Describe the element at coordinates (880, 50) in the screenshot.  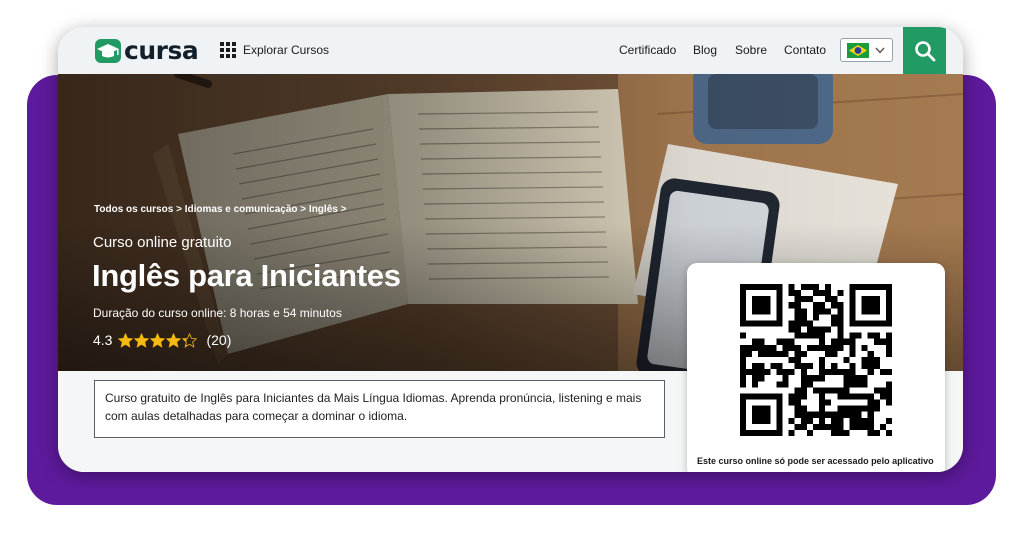
I see `chevron-down-icon` at that location.